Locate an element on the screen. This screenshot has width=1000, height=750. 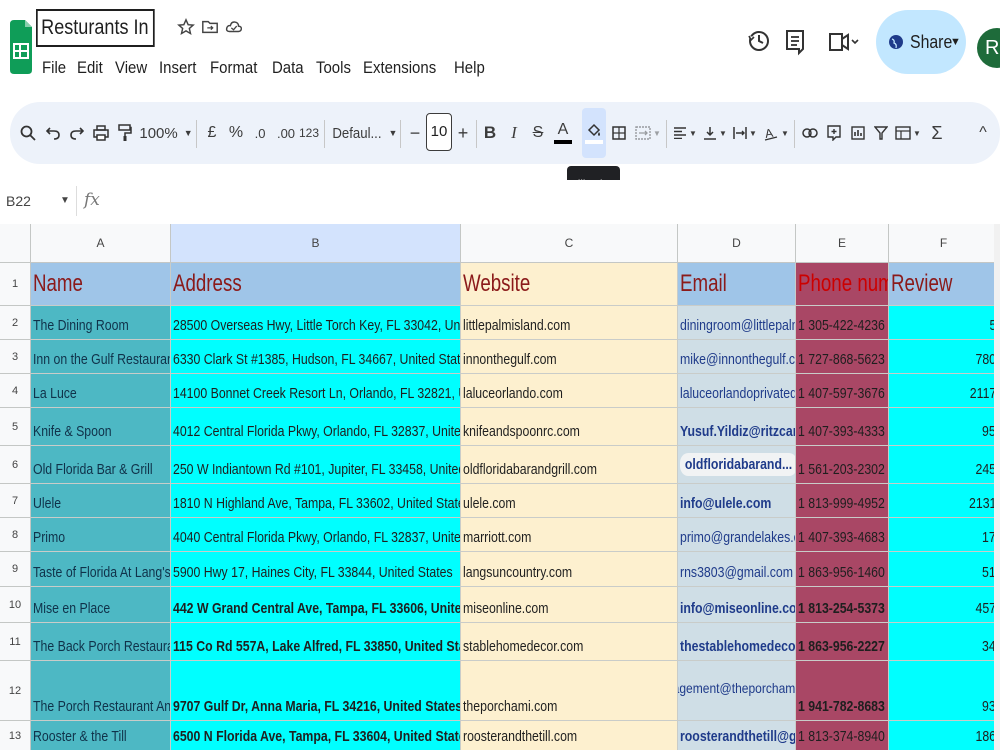
meet-video-icon is located at coordinates (843, 41).